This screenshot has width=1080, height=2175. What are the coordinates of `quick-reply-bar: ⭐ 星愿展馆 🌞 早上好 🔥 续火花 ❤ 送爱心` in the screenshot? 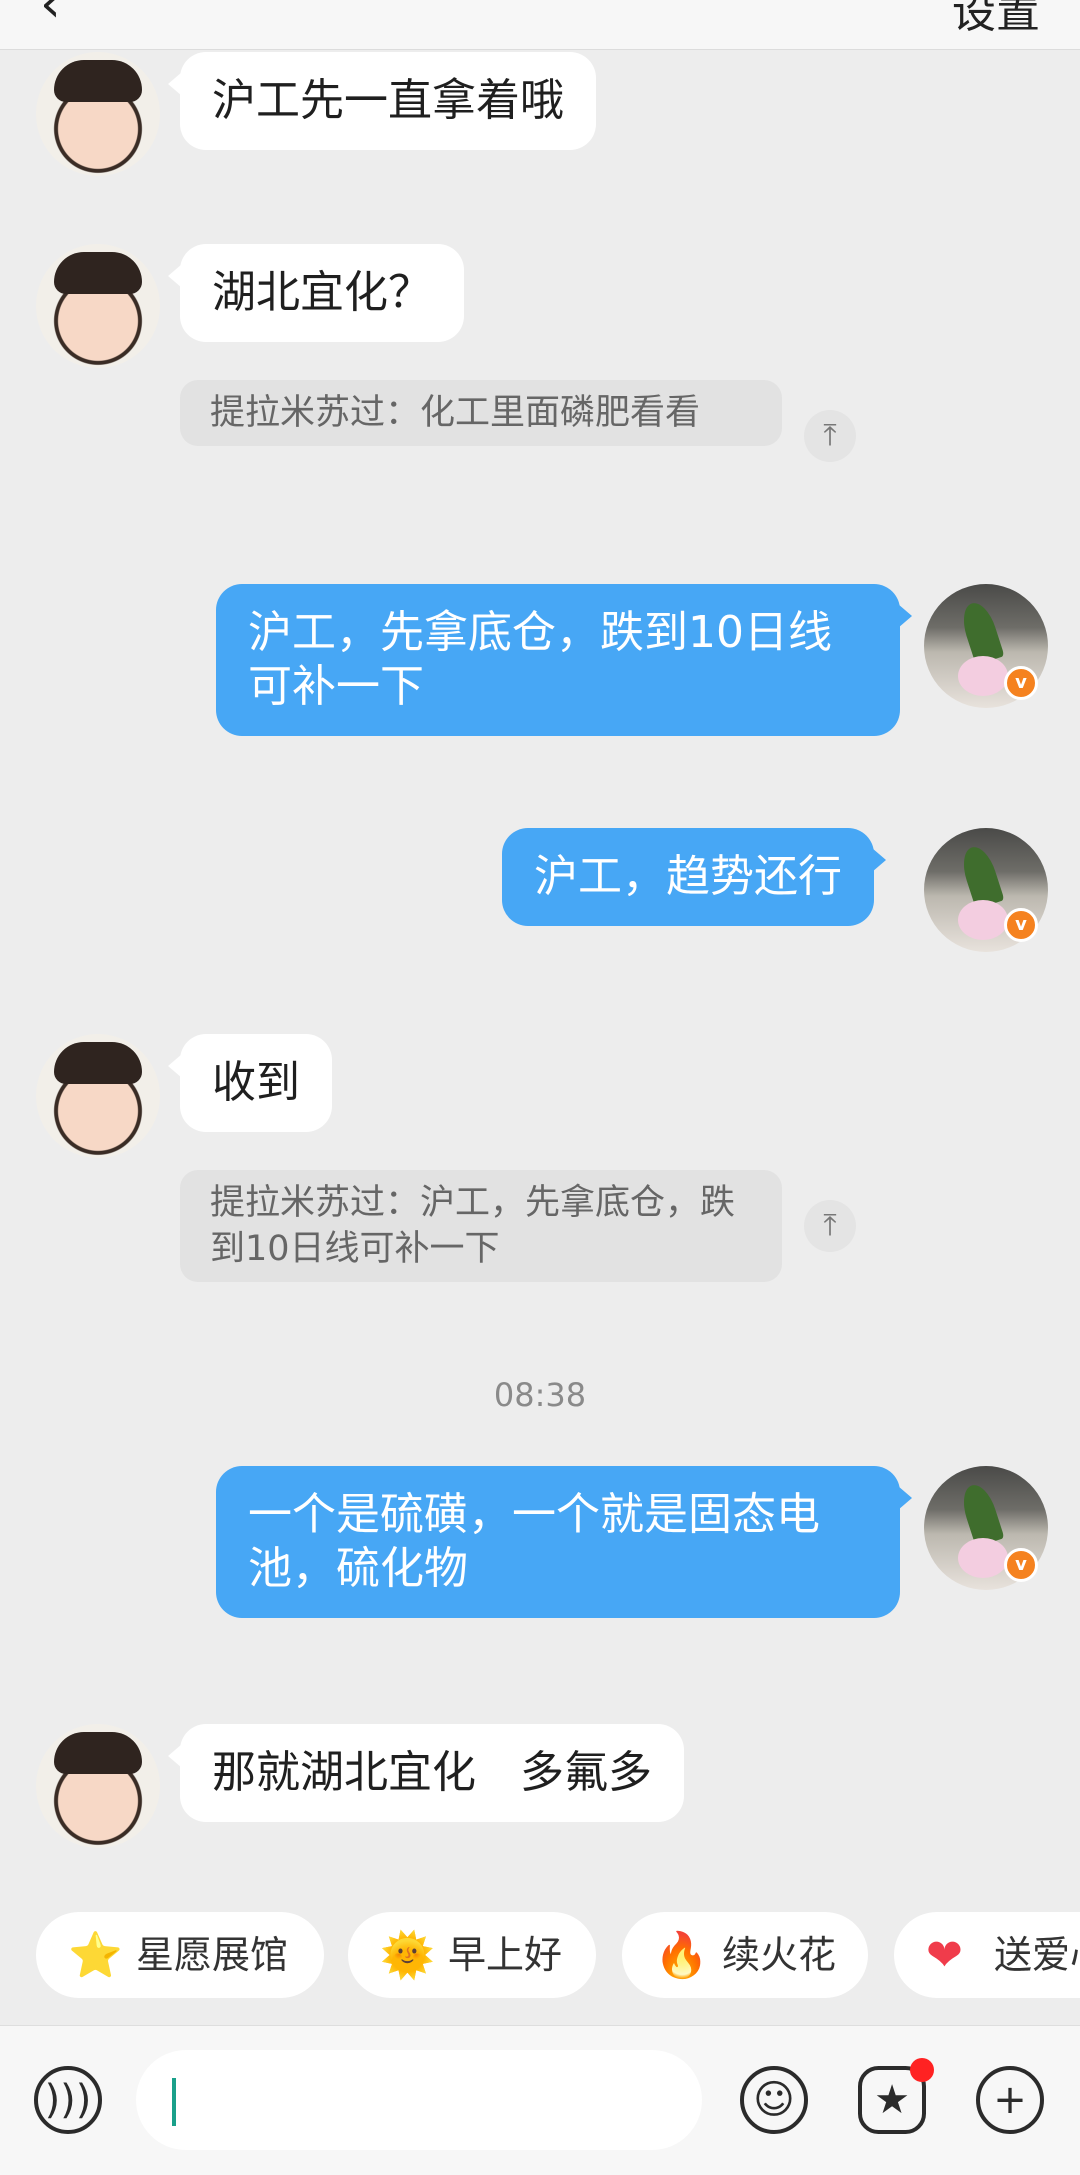 It's located at (540, 1955).